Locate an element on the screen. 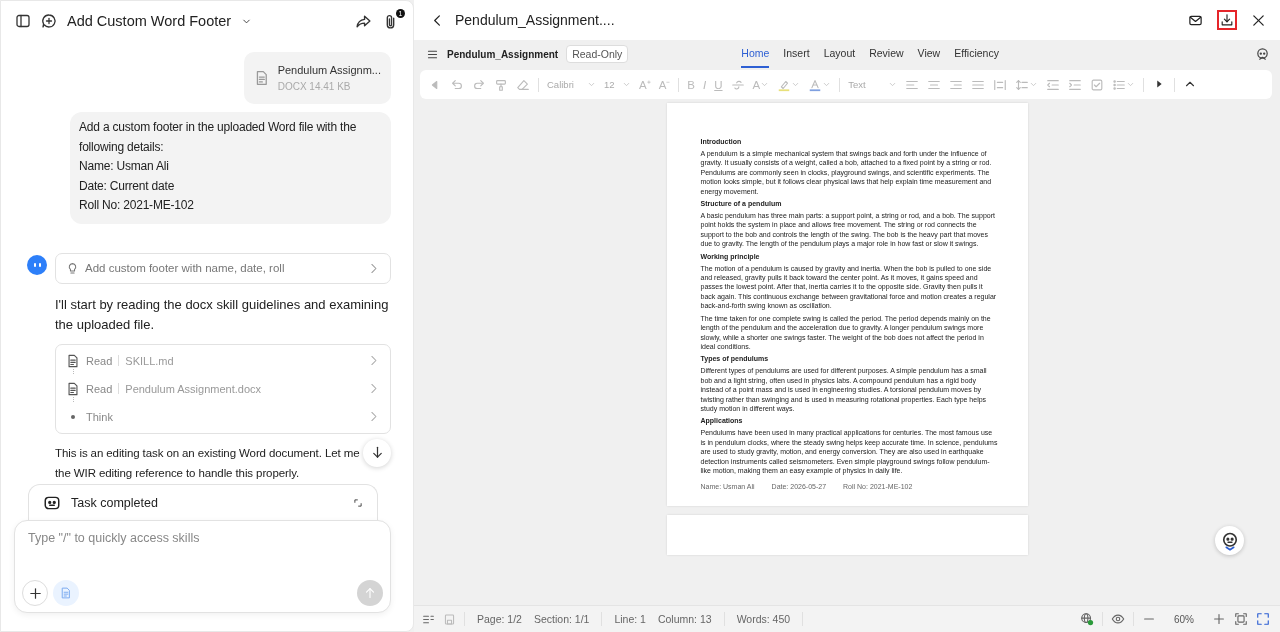 Image resolution: width=1280 pixels, height=632 pixels. ribbon-tab: Home is located at coordinates (755, 54).